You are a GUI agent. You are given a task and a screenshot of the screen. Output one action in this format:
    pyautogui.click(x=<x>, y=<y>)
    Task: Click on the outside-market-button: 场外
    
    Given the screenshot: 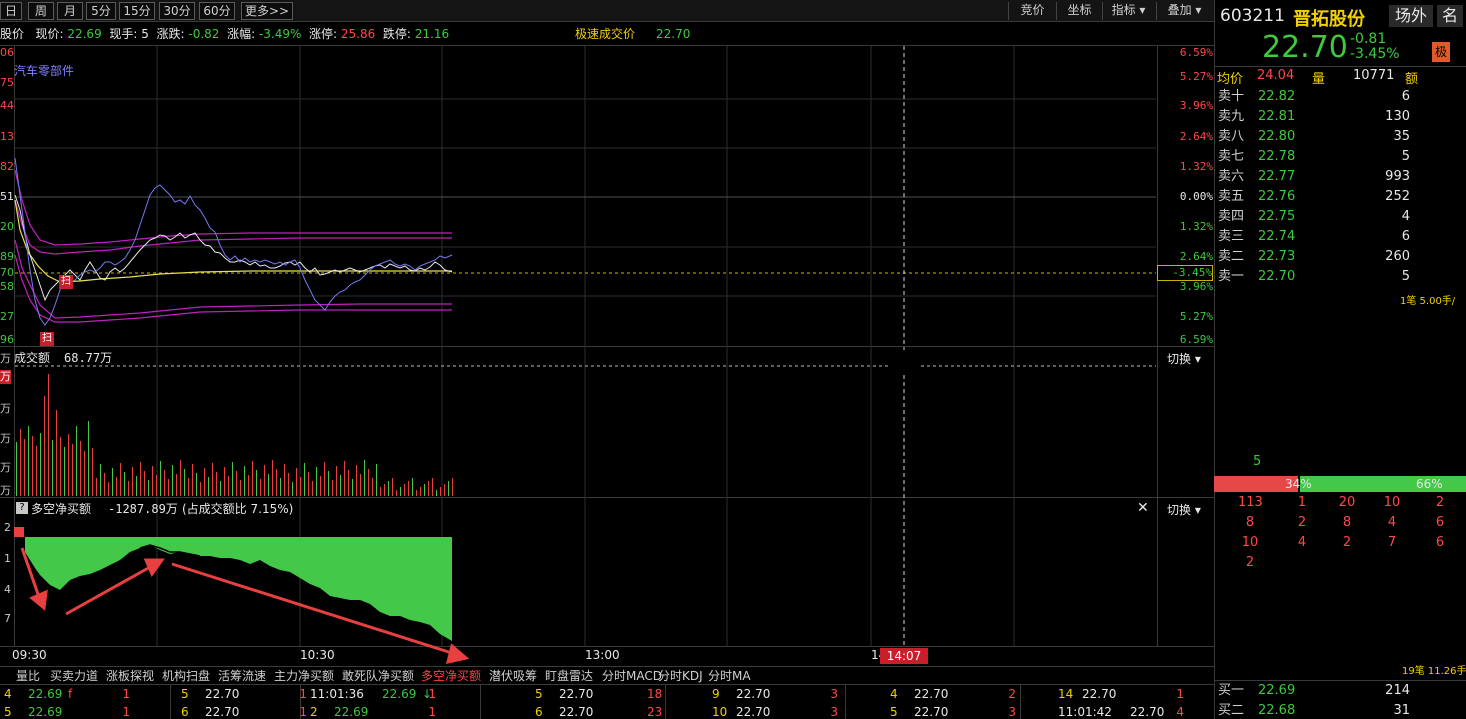 What is the action you would take?
    pyautogui.click(x=1411, y=16)
    